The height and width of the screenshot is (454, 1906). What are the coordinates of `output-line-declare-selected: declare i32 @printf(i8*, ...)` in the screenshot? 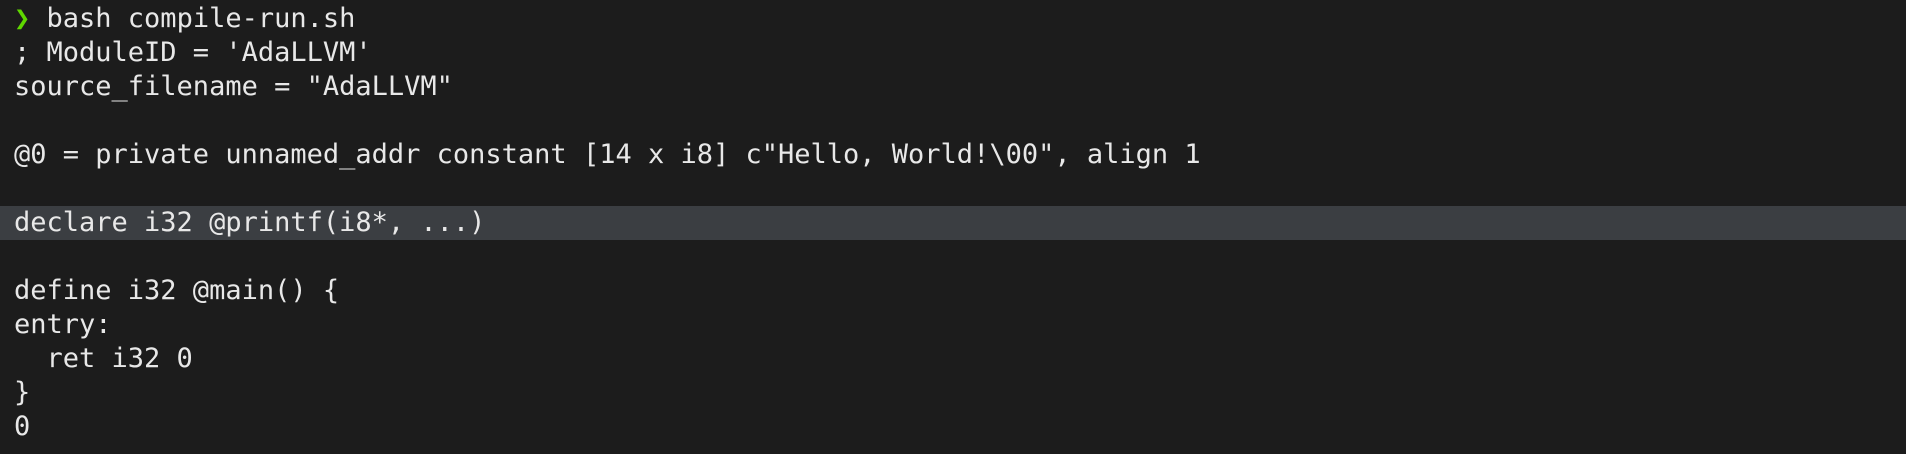 It's located at (953, 223).